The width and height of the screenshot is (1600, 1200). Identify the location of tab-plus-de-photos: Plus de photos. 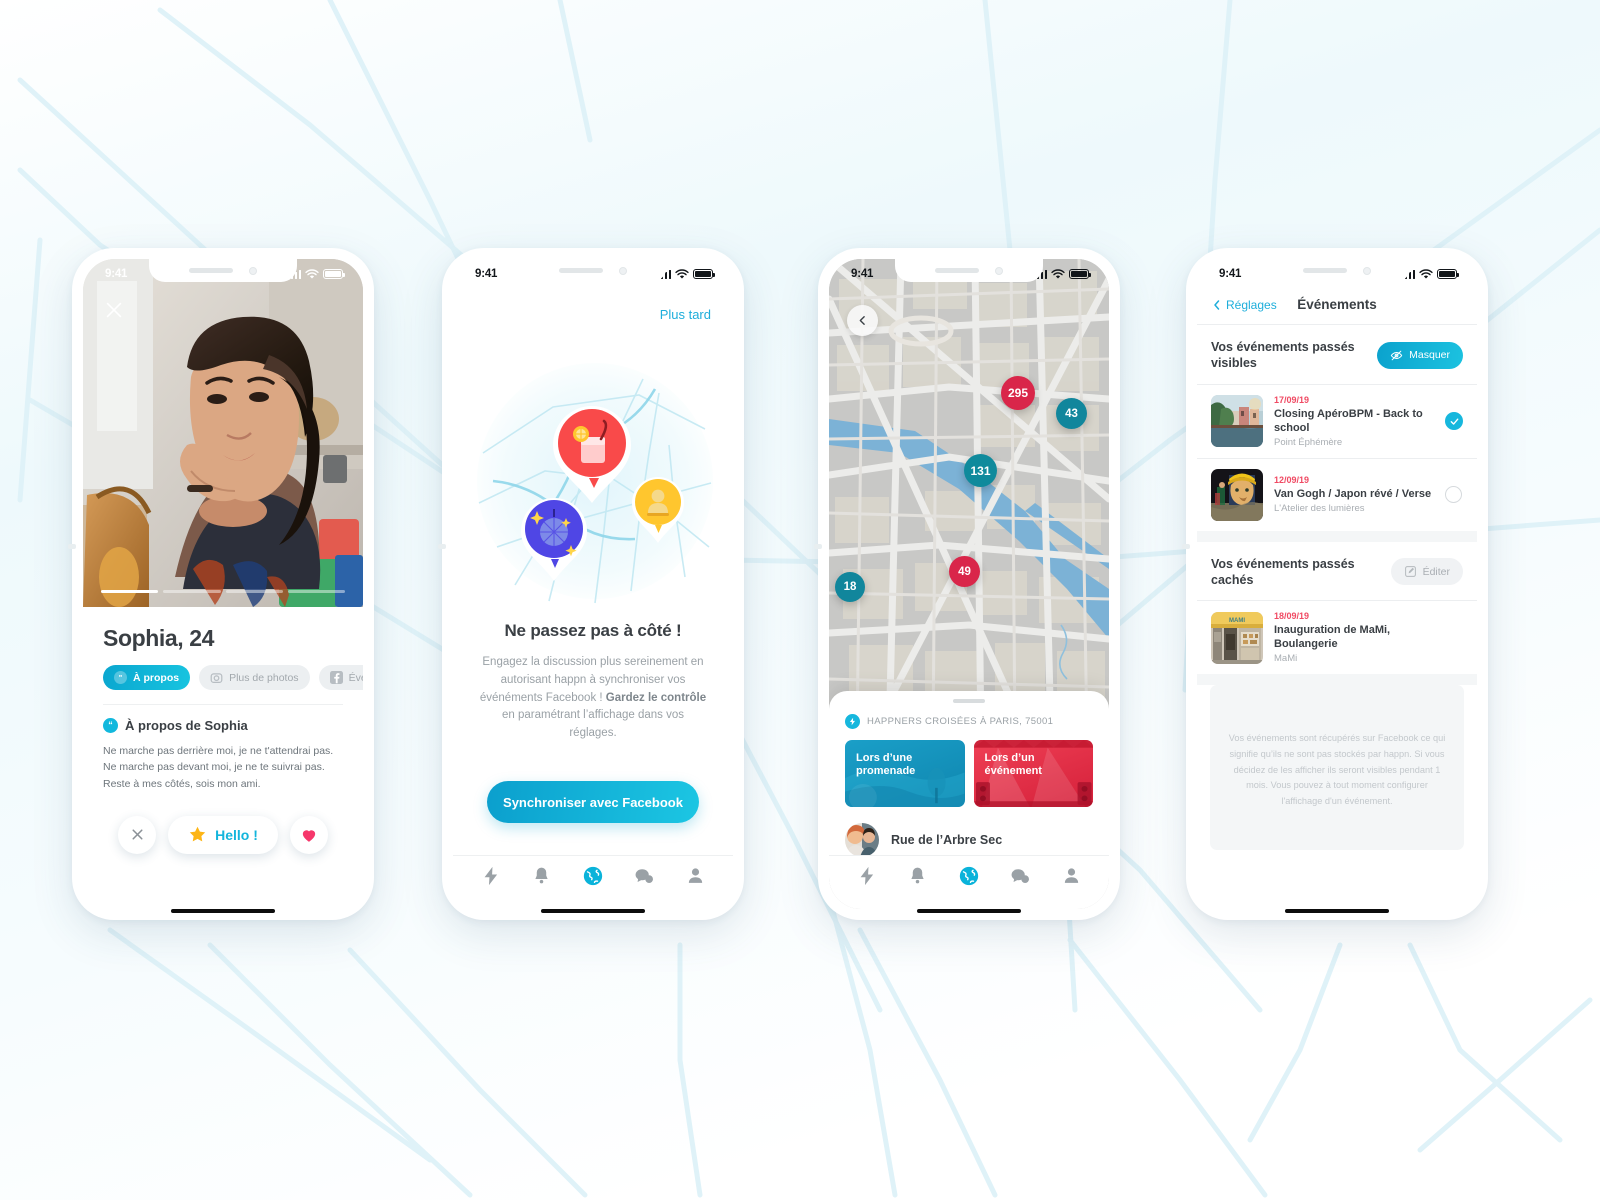
(254, 677).